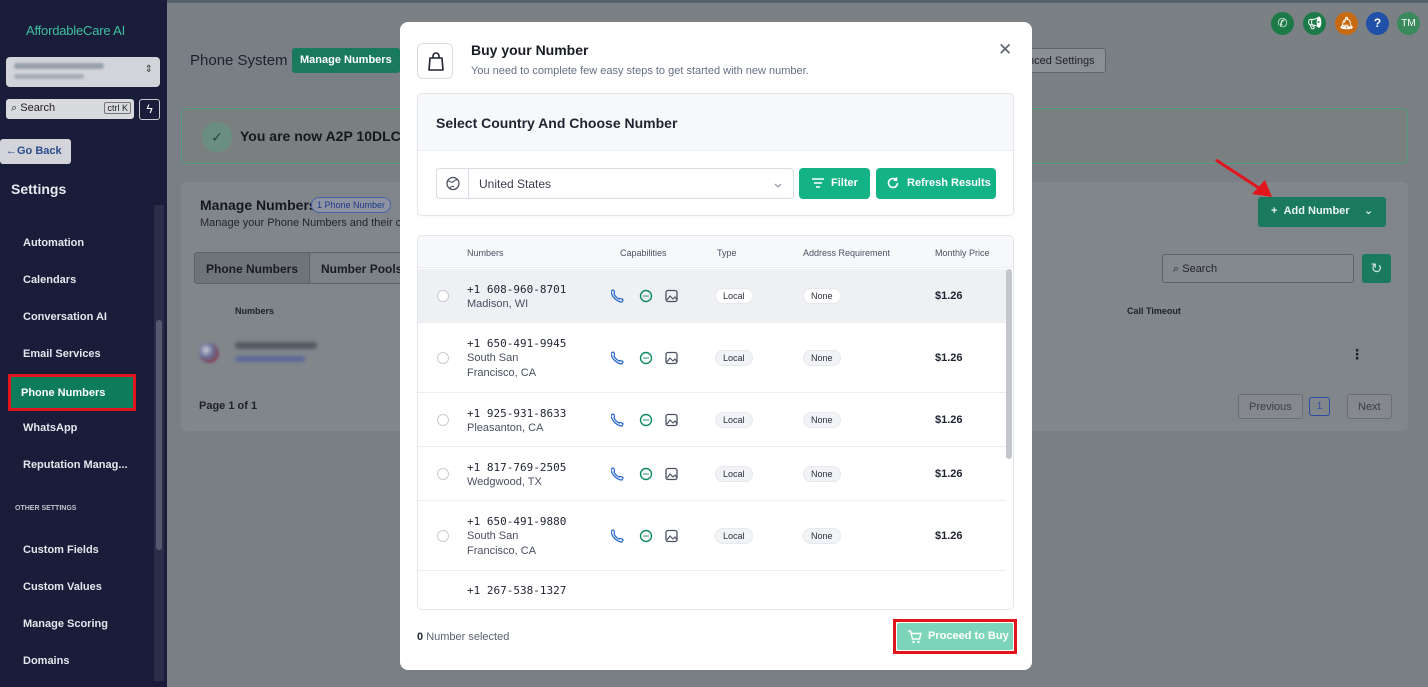  Describe the element at coordinates (72, 392) in the screenshot. I see `sidebar-item-phone-numbers: Phone Numbers` at that location.